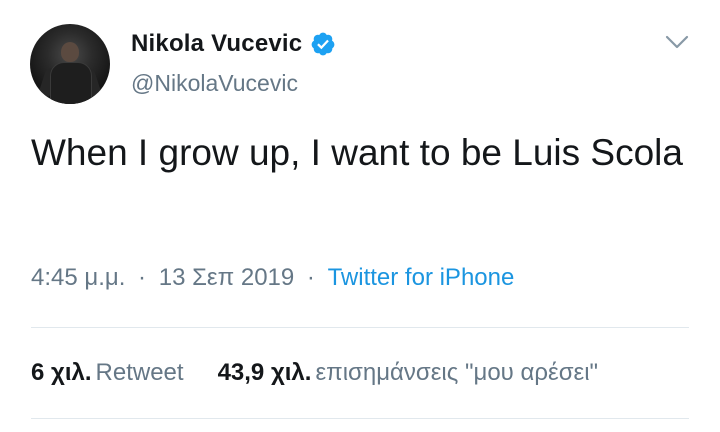 This screenshot has width=720, height=432. I want to click on chevron-down-icon, so click(677, 42).